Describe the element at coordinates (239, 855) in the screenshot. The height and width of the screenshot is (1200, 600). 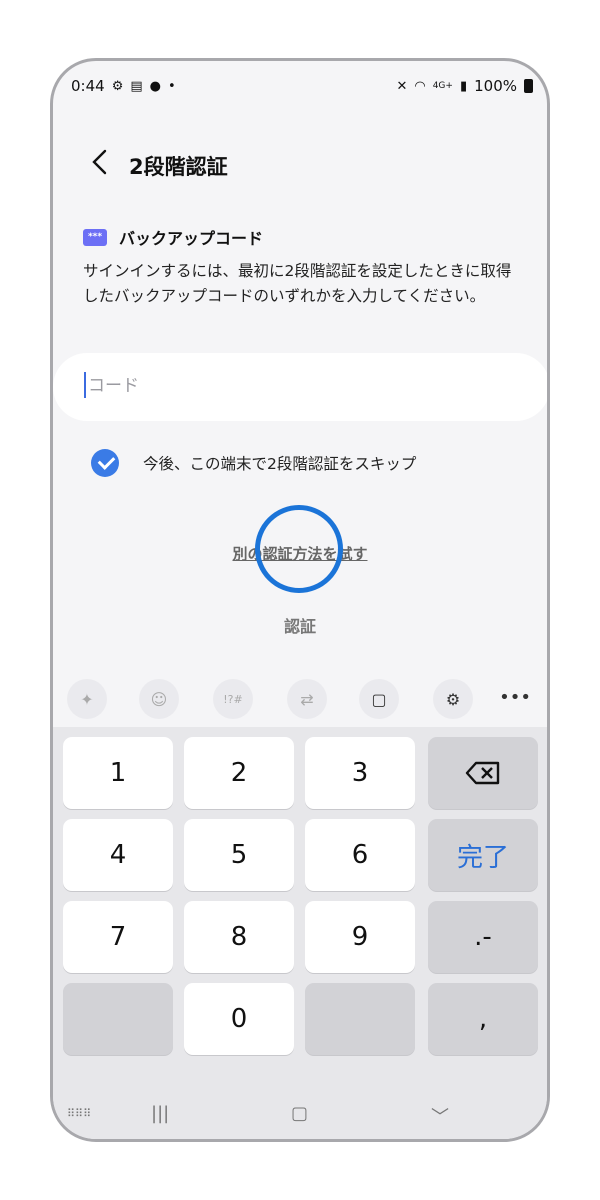
I see `key-5: 5` at that location.